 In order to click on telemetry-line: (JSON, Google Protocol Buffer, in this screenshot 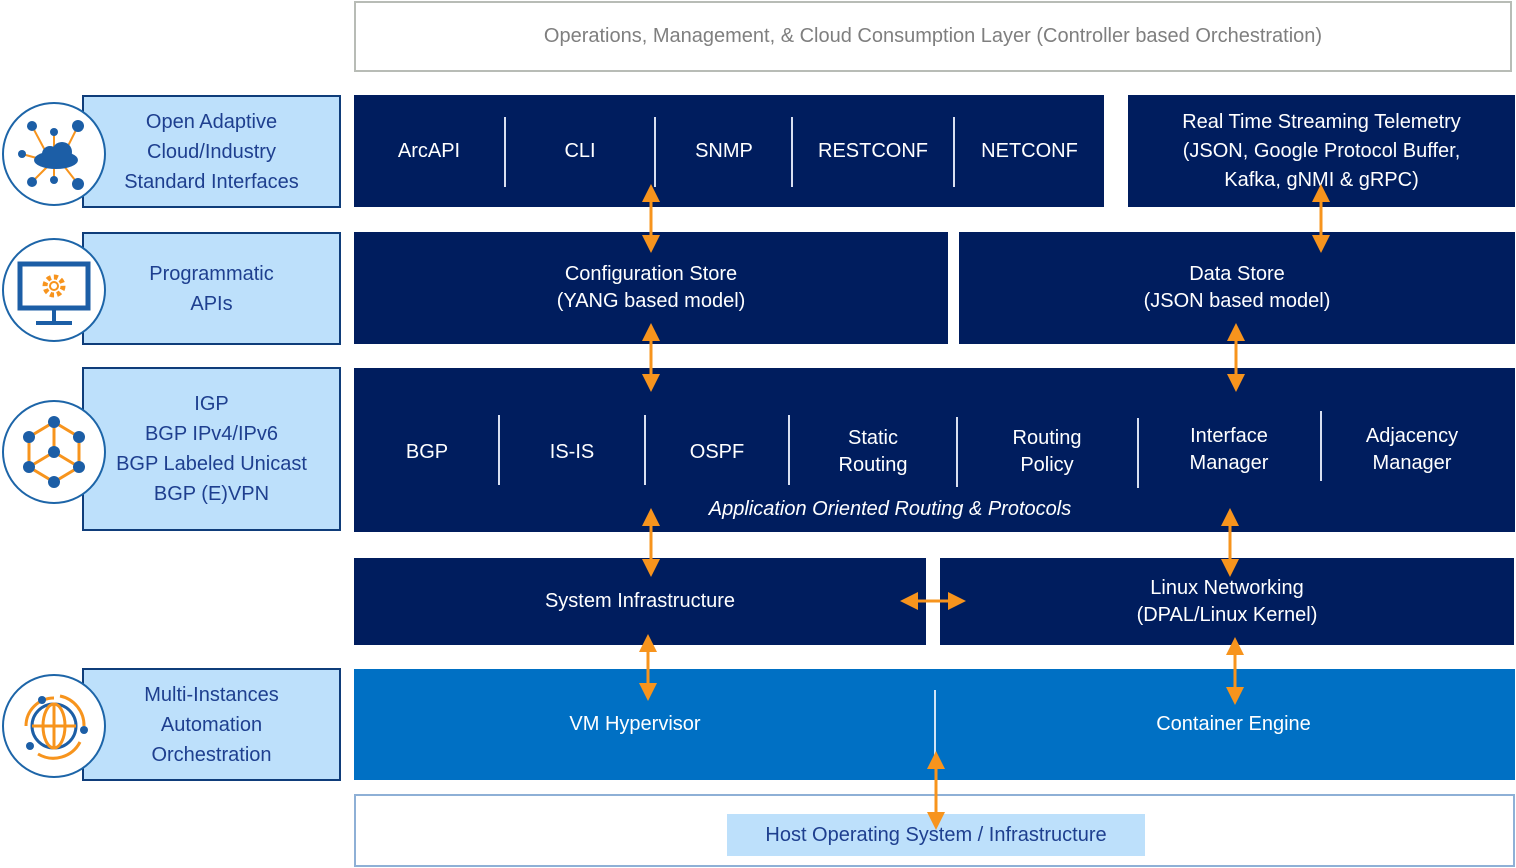, I will do `click(1321, 150)`.